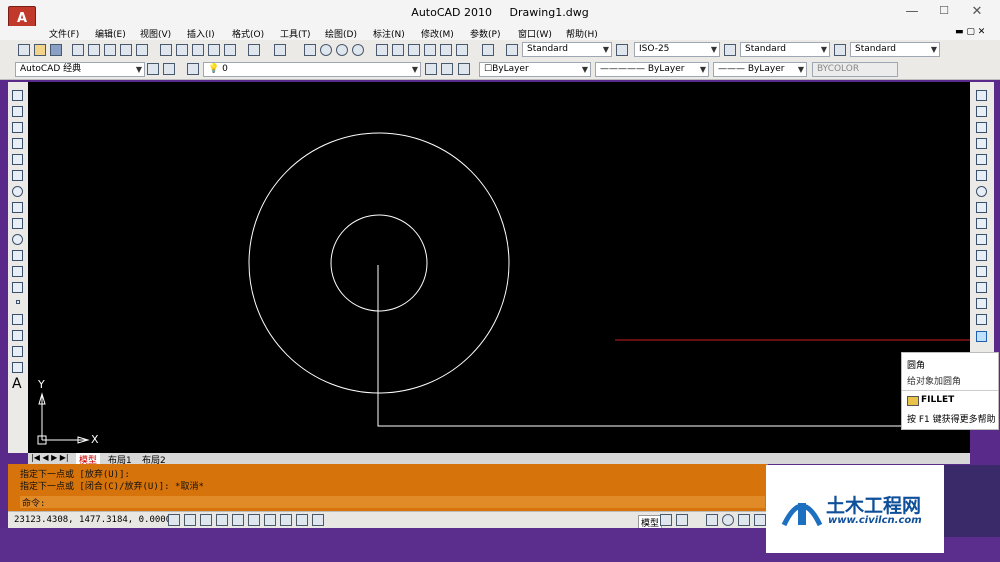 This screenshot has width=1000, height=562. Describe the element at coordinates (238, 520) in the screenshot. I see `polar-tracking-icon` at that location.